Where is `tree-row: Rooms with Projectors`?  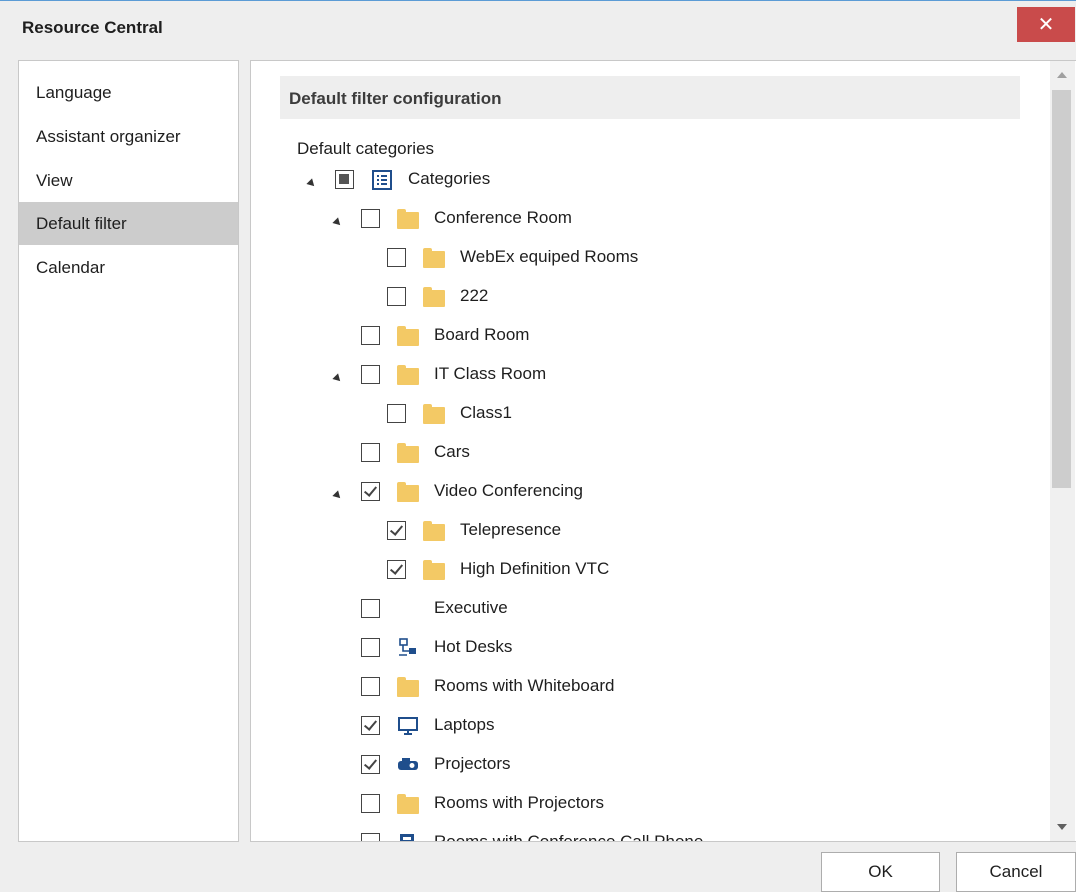 tree-row: Rooms with Projectors is located at coordinates (641, 808).